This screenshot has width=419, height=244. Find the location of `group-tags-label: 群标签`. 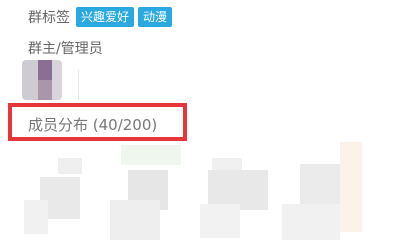

group-tags-label: 群标签 is located at coordinates (49, 18).